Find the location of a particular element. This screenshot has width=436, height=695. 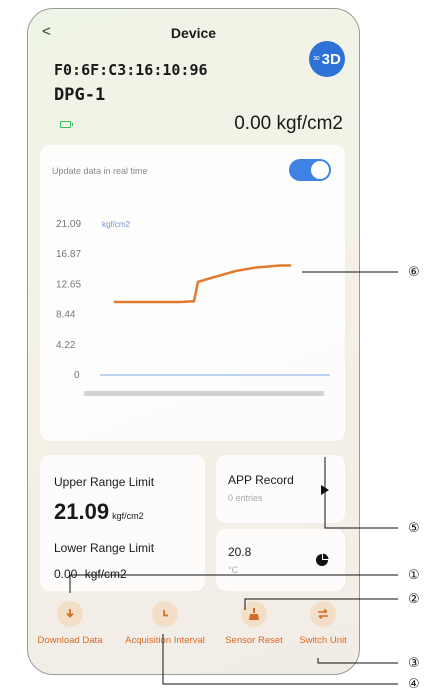

app-record-card: APP Record 0 entries is located at coordinates (280, 489).